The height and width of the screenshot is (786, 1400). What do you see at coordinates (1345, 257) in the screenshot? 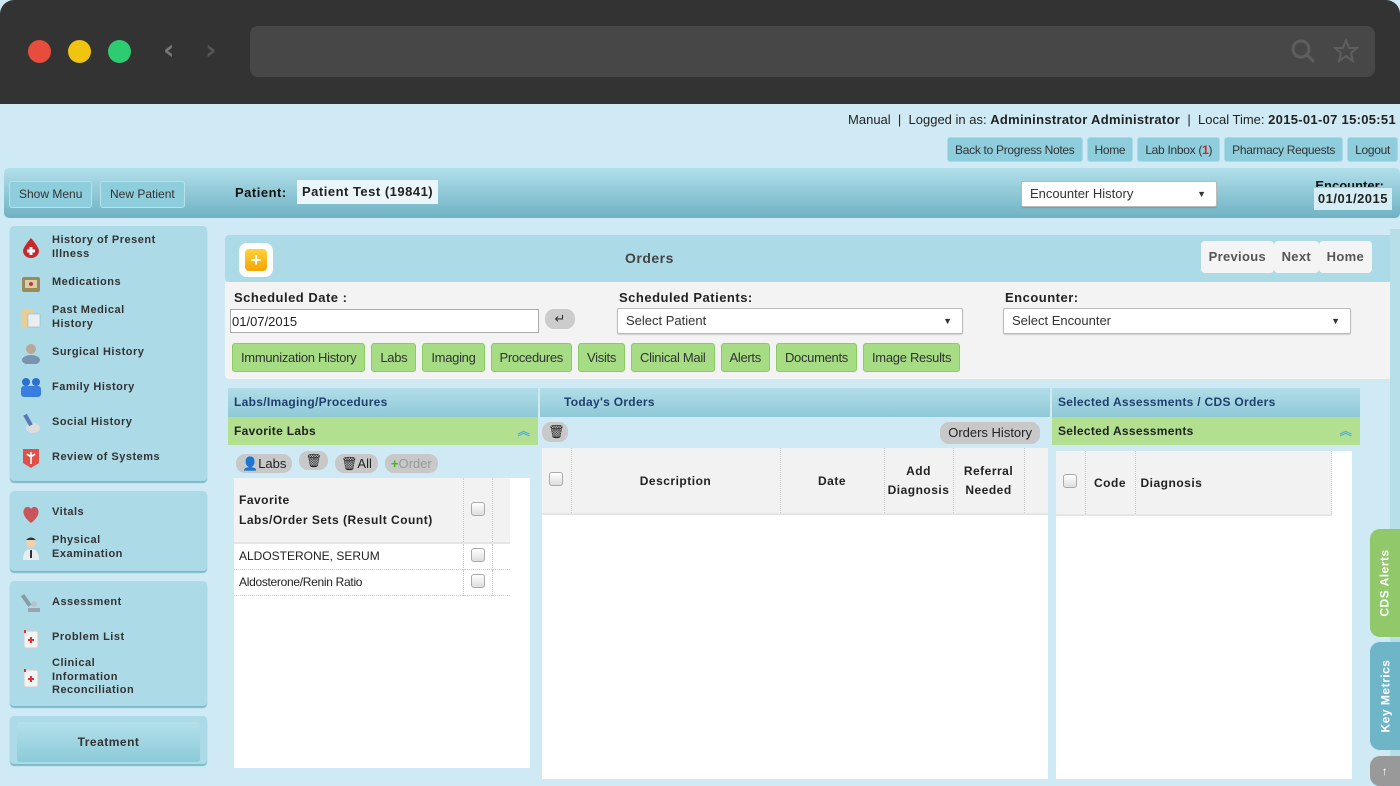
I see `home-button: Home` at bounding box center [1345, 257].